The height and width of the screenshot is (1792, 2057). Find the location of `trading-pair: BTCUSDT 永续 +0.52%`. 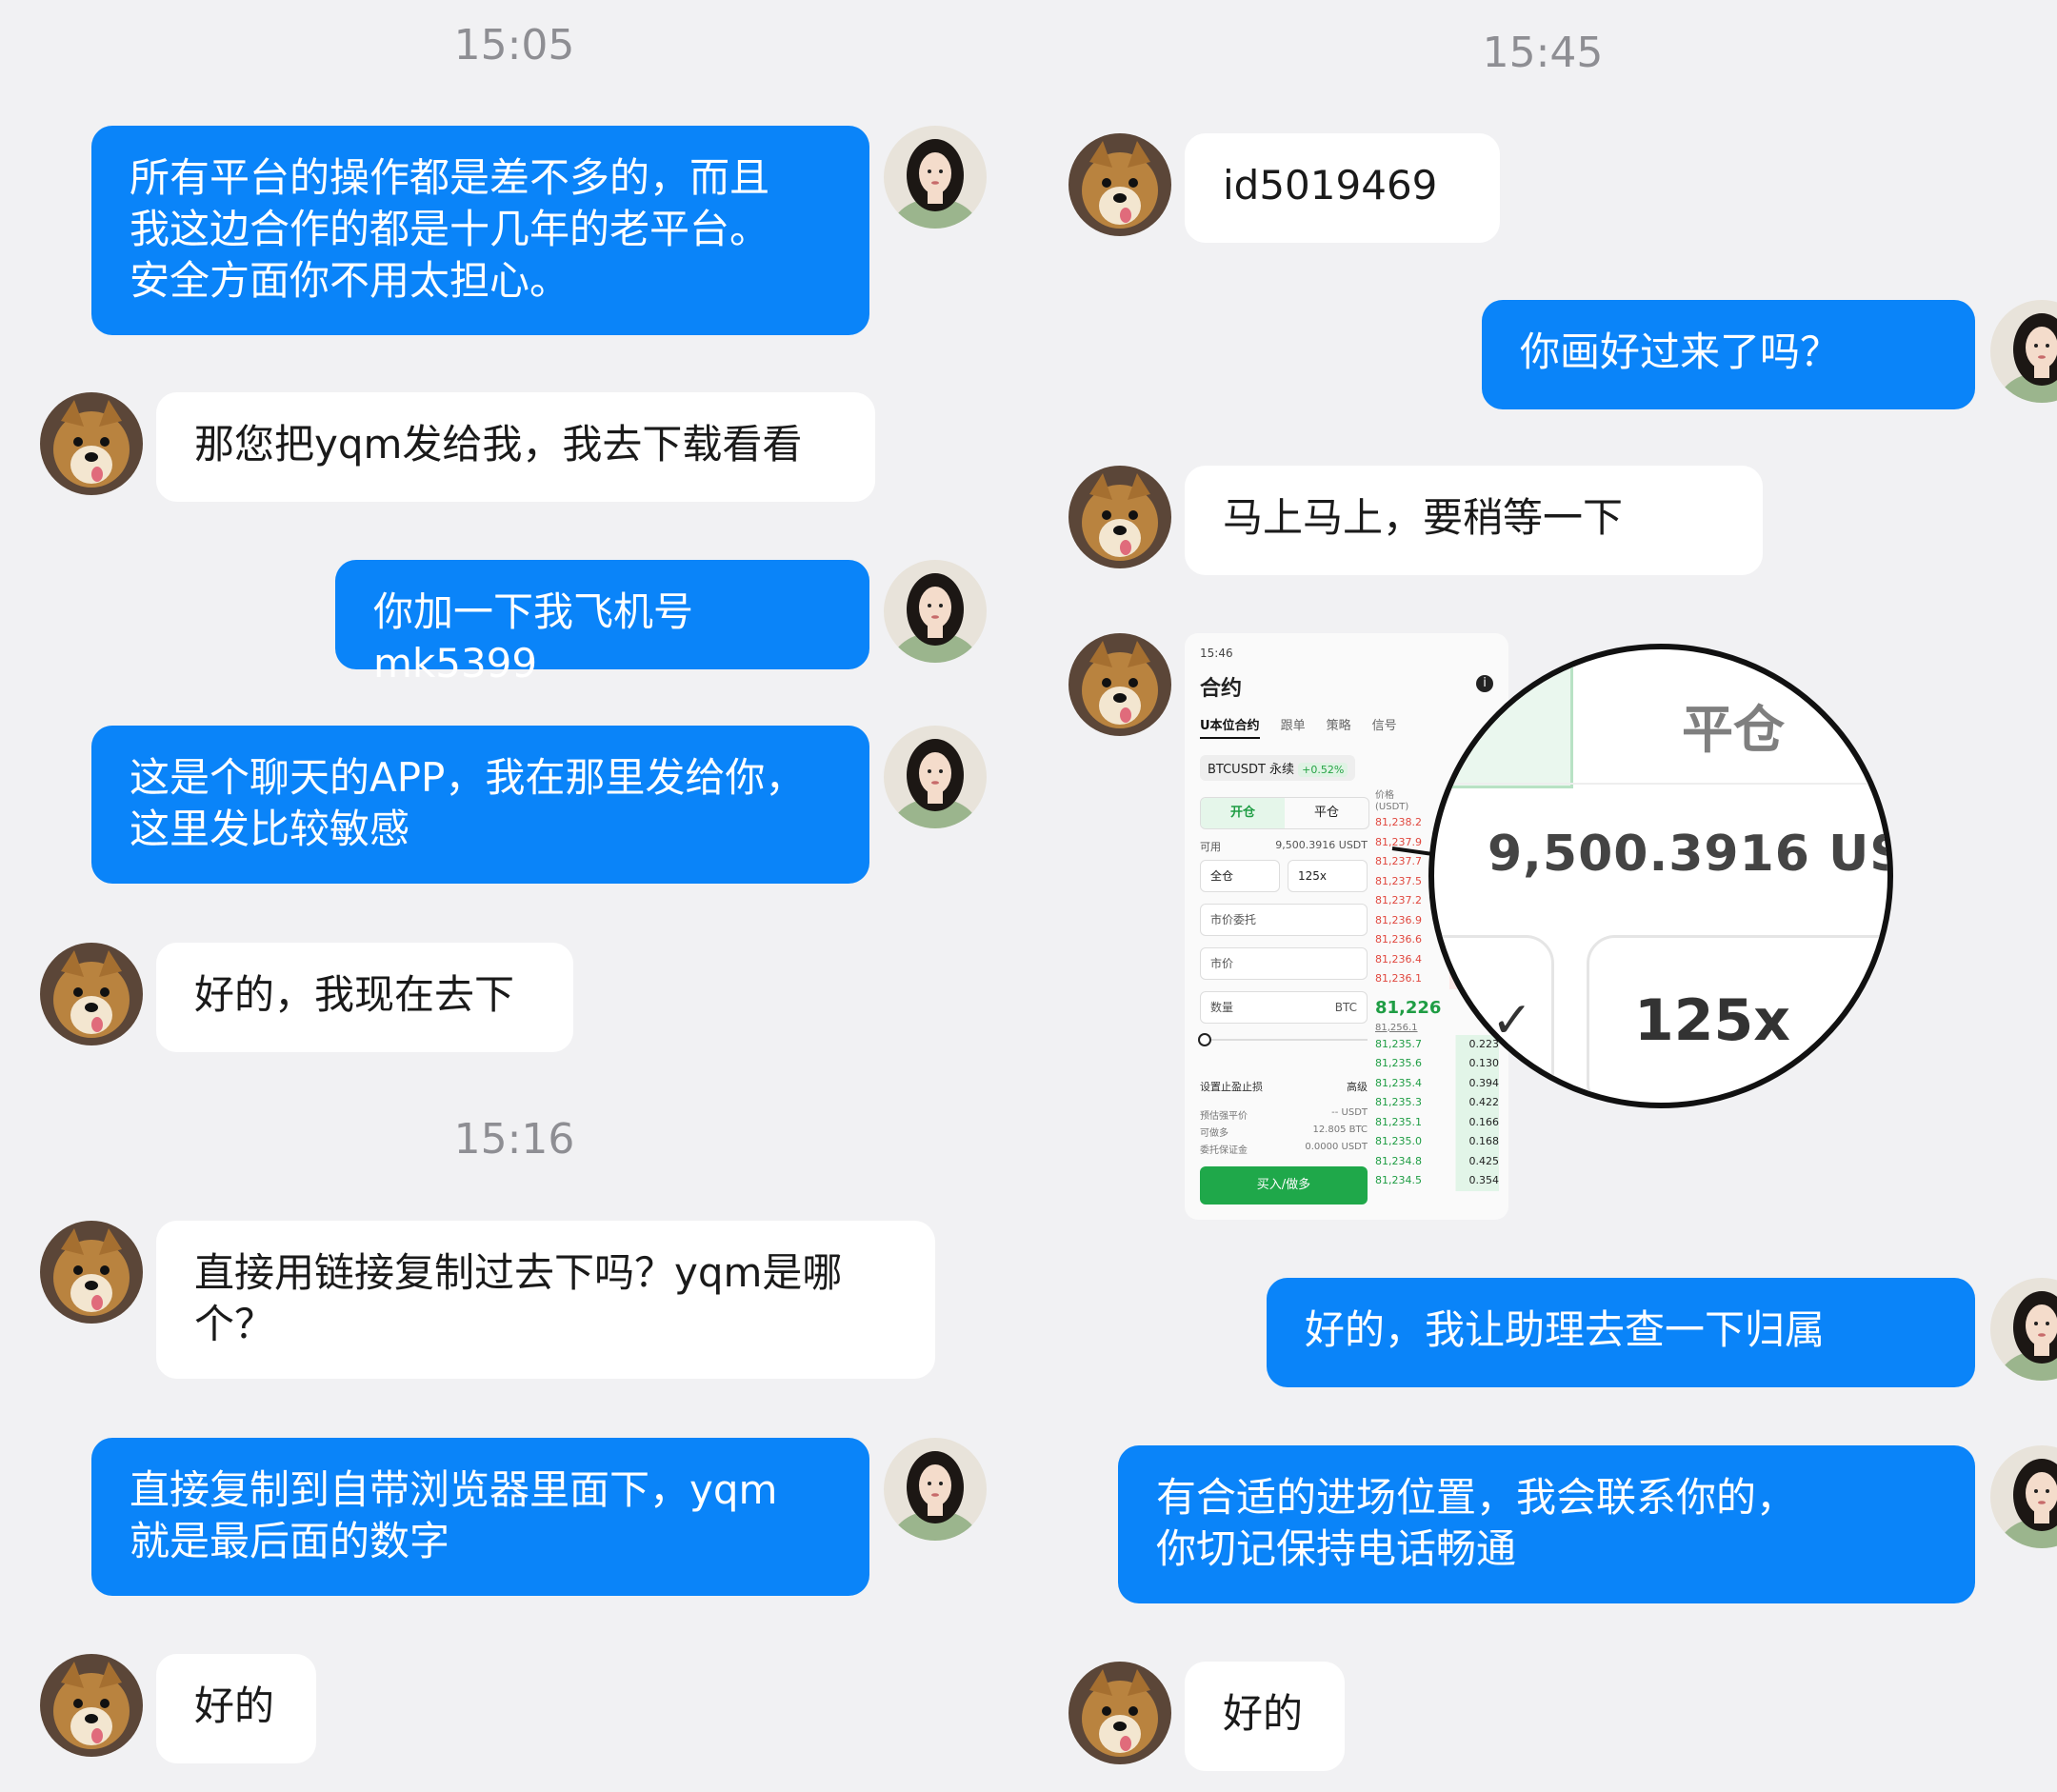

trading-pair: BTCUSDT 永续 +0.52% is located at coordinates (1278, 768).